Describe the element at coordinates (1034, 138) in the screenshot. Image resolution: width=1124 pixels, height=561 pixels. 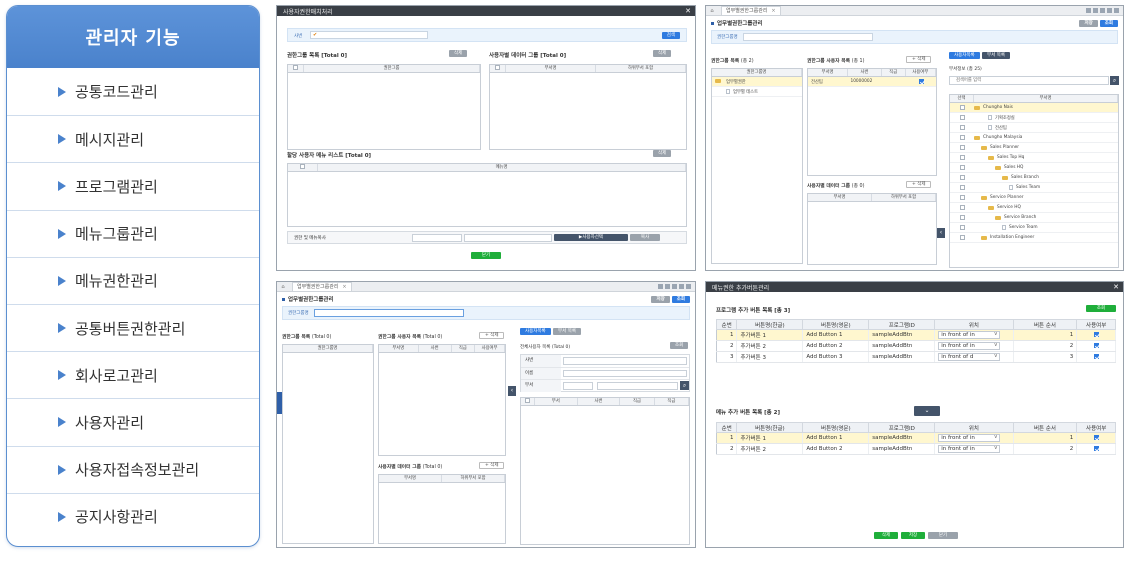
I see `dept-tree-row: Chungho Malaysia` at that location.